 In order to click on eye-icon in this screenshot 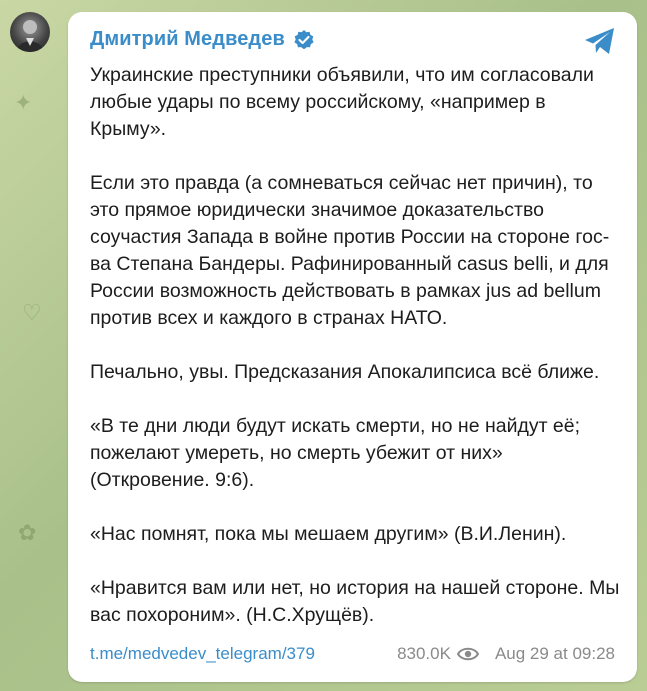, I will do `click(468, 654)`.